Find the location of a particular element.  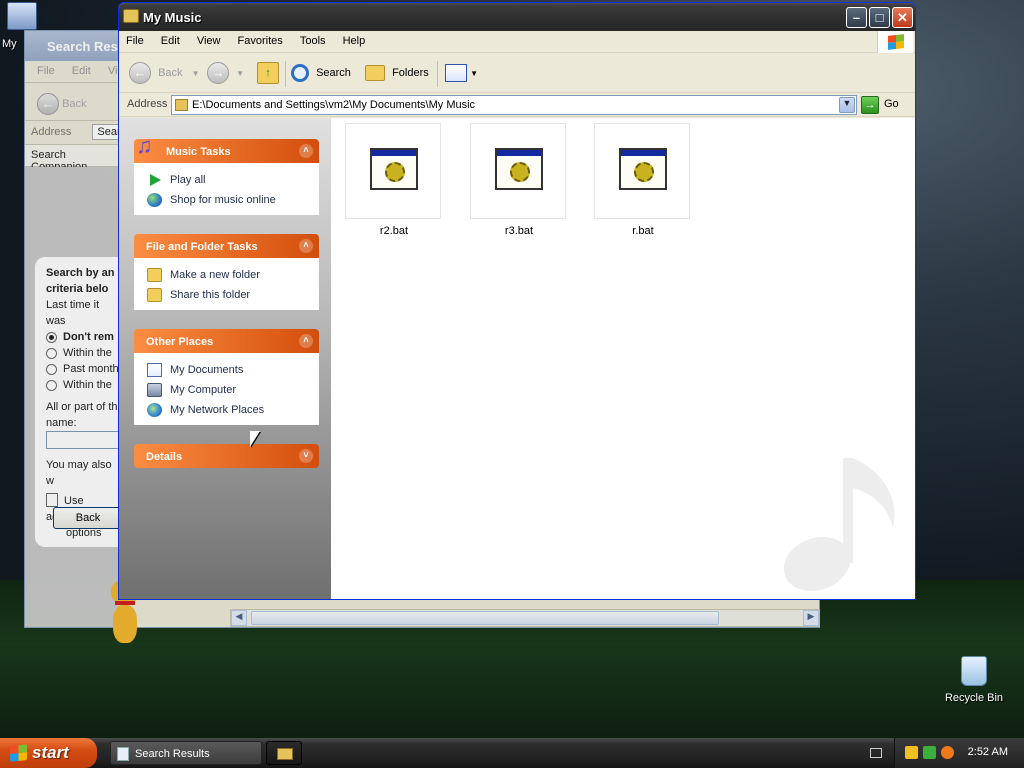

folders-button: Folders is located at coordinates (397, 73).